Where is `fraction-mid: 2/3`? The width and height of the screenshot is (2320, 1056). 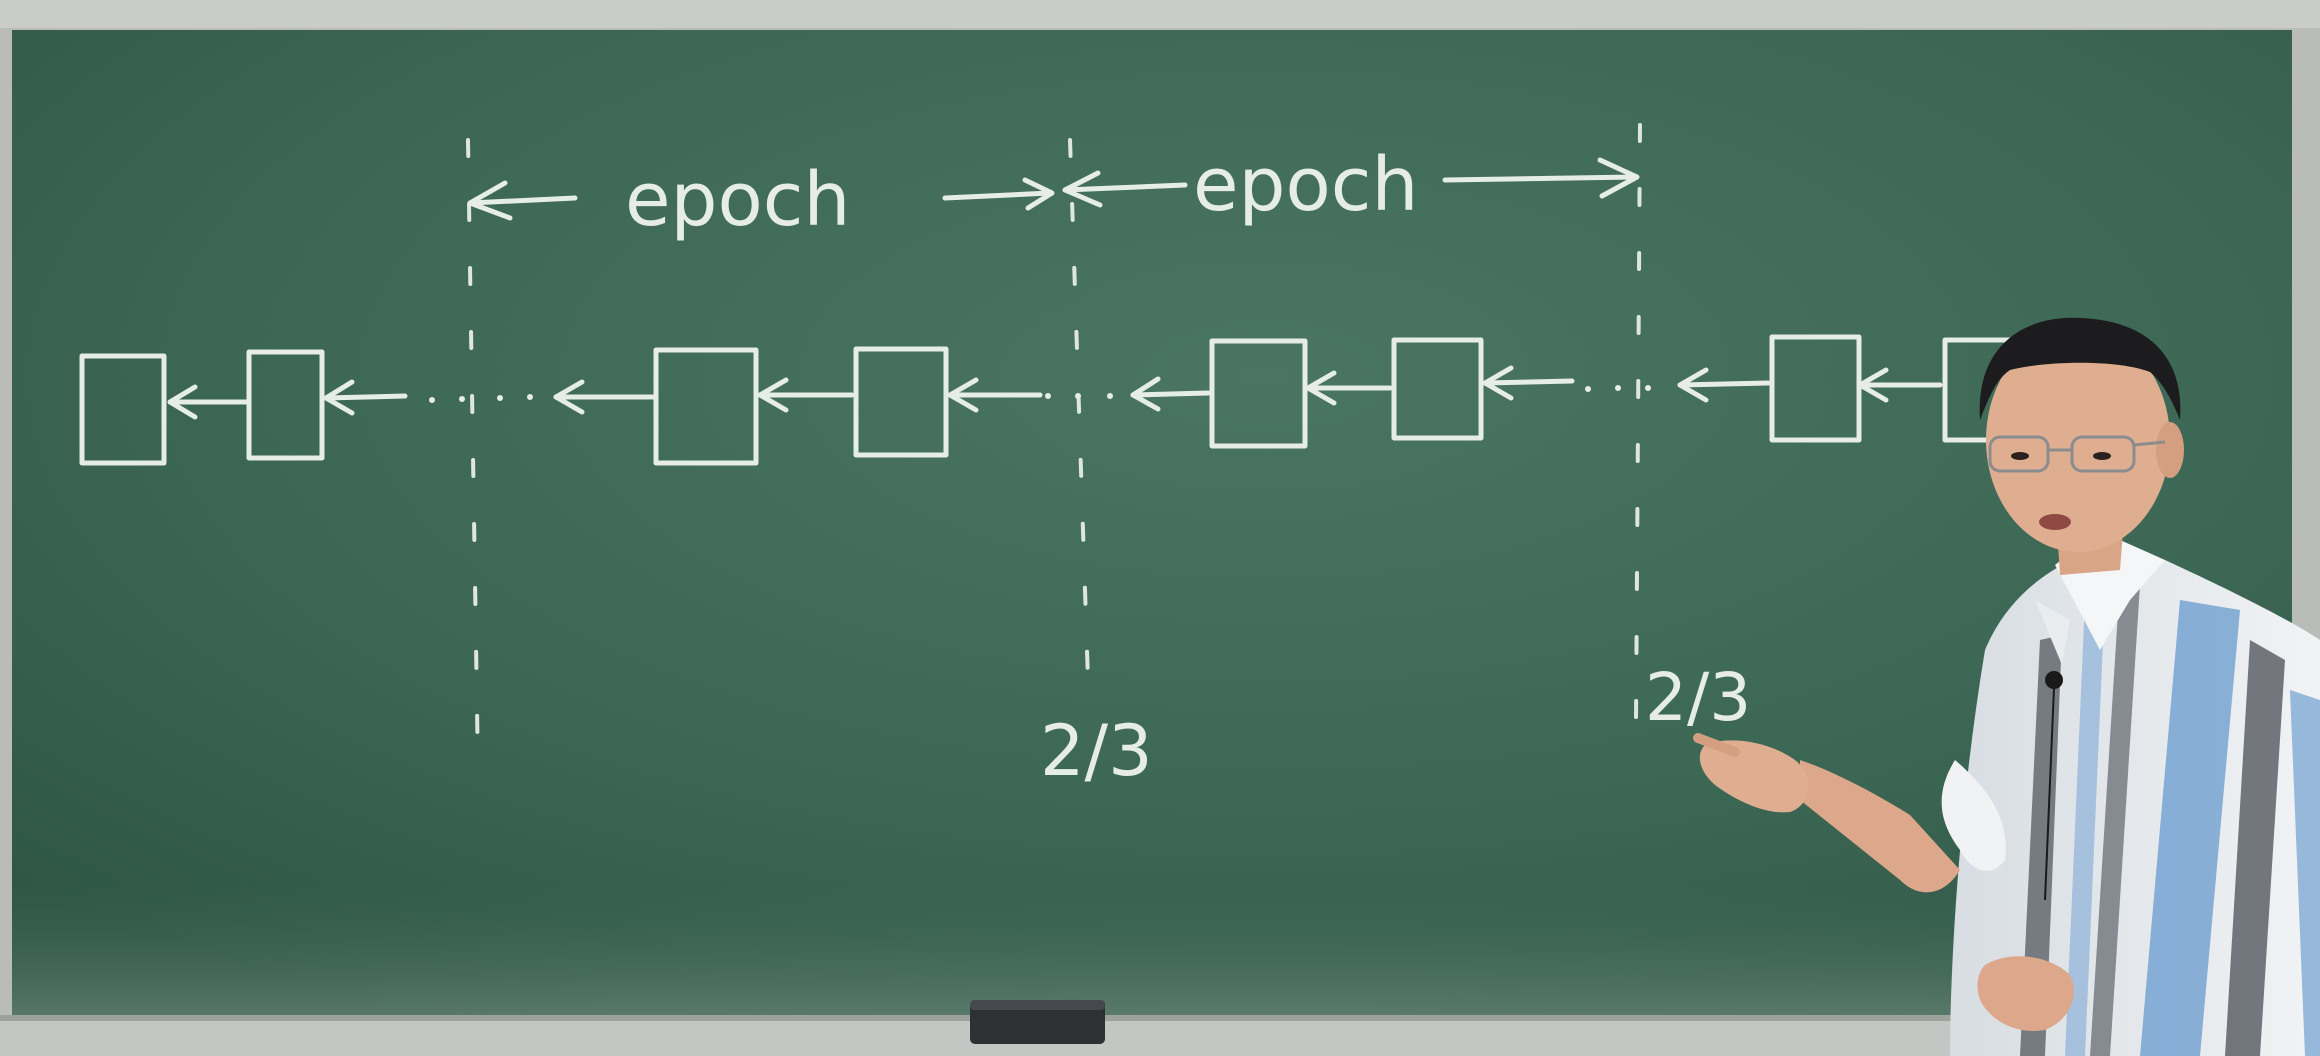 fraction-mid: 2/3 is located at coordinates (1096, 751).